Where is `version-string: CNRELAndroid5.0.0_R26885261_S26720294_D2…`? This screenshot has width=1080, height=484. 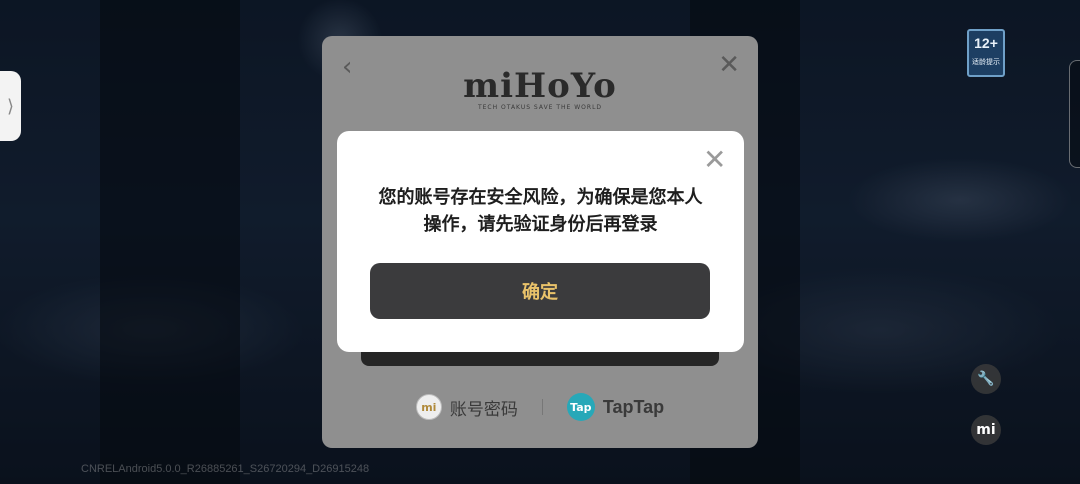 version-string: CNRELAndroid5.0.0_R26885261_S26720294_D2… is located at coordinates (225, 469).